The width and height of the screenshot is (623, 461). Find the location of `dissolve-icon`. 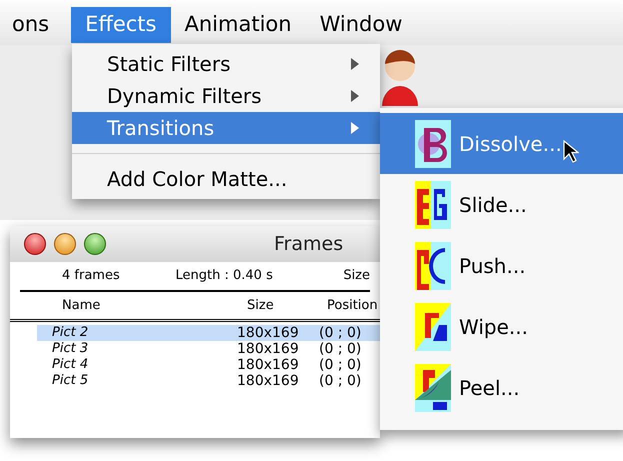

dissolve-icon is located at coordinates (433, 144).